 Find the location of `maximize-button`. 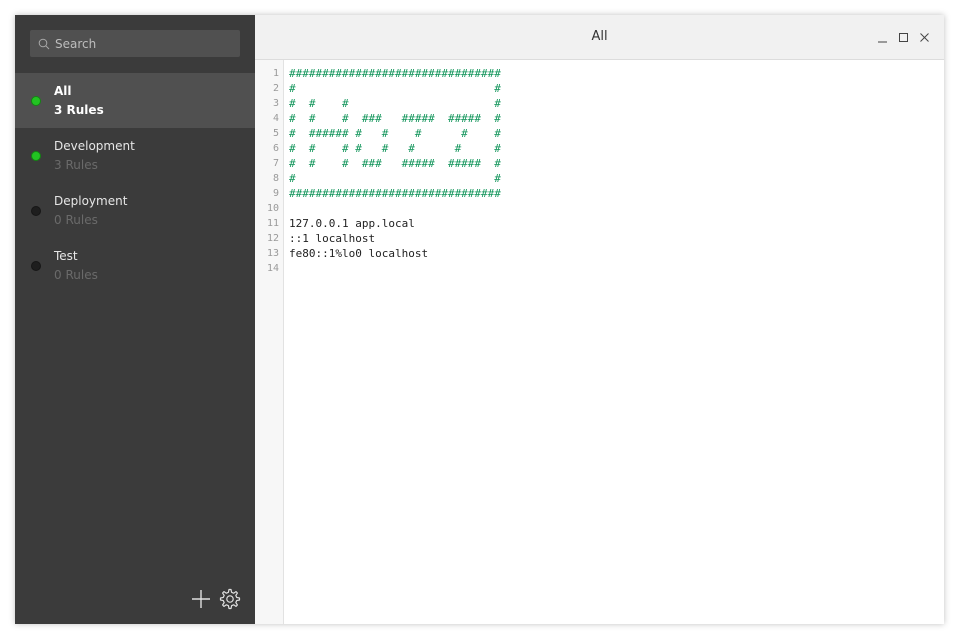

maximize-button is located at coordinates (903, 37).